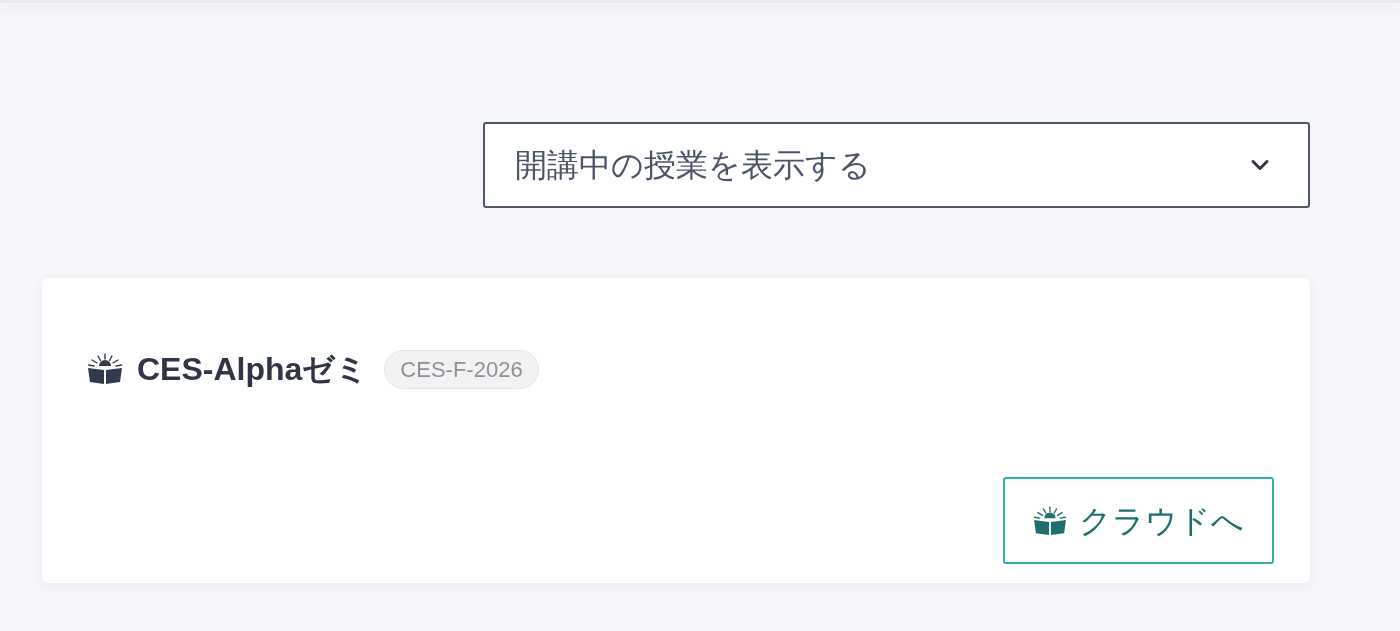  What do you see at coordinates (461, 369) in the screenshot?
I see `course-code: CES-F-2026` at bounding box center [461, 369].